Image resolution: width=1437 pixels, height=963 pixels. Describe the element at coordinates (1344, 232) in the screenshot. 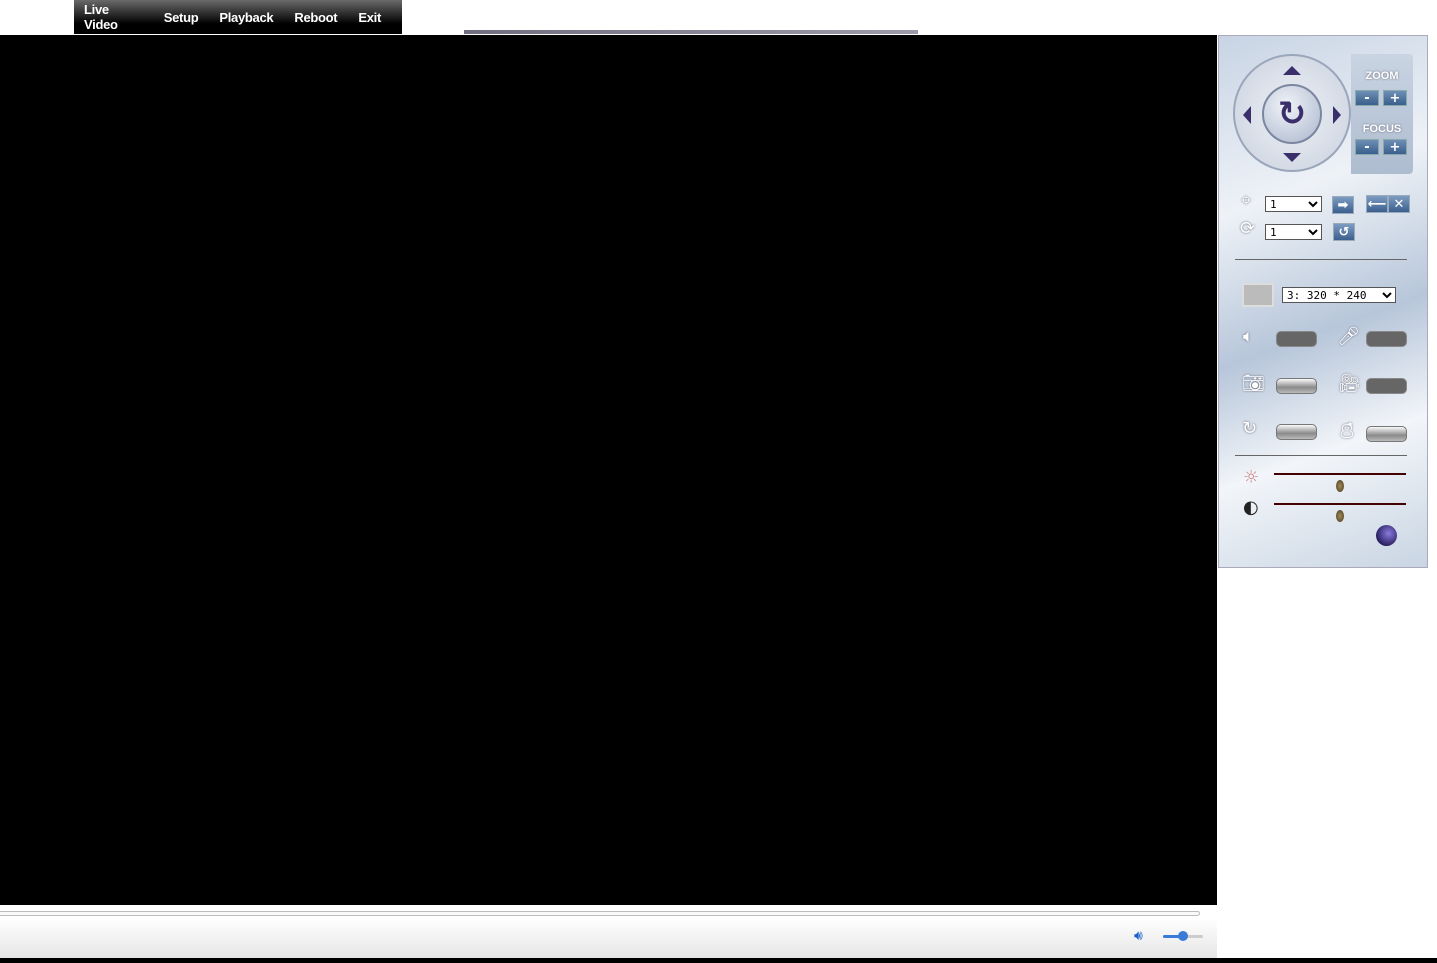

I see `run-cruise-button: ↺` at that location.